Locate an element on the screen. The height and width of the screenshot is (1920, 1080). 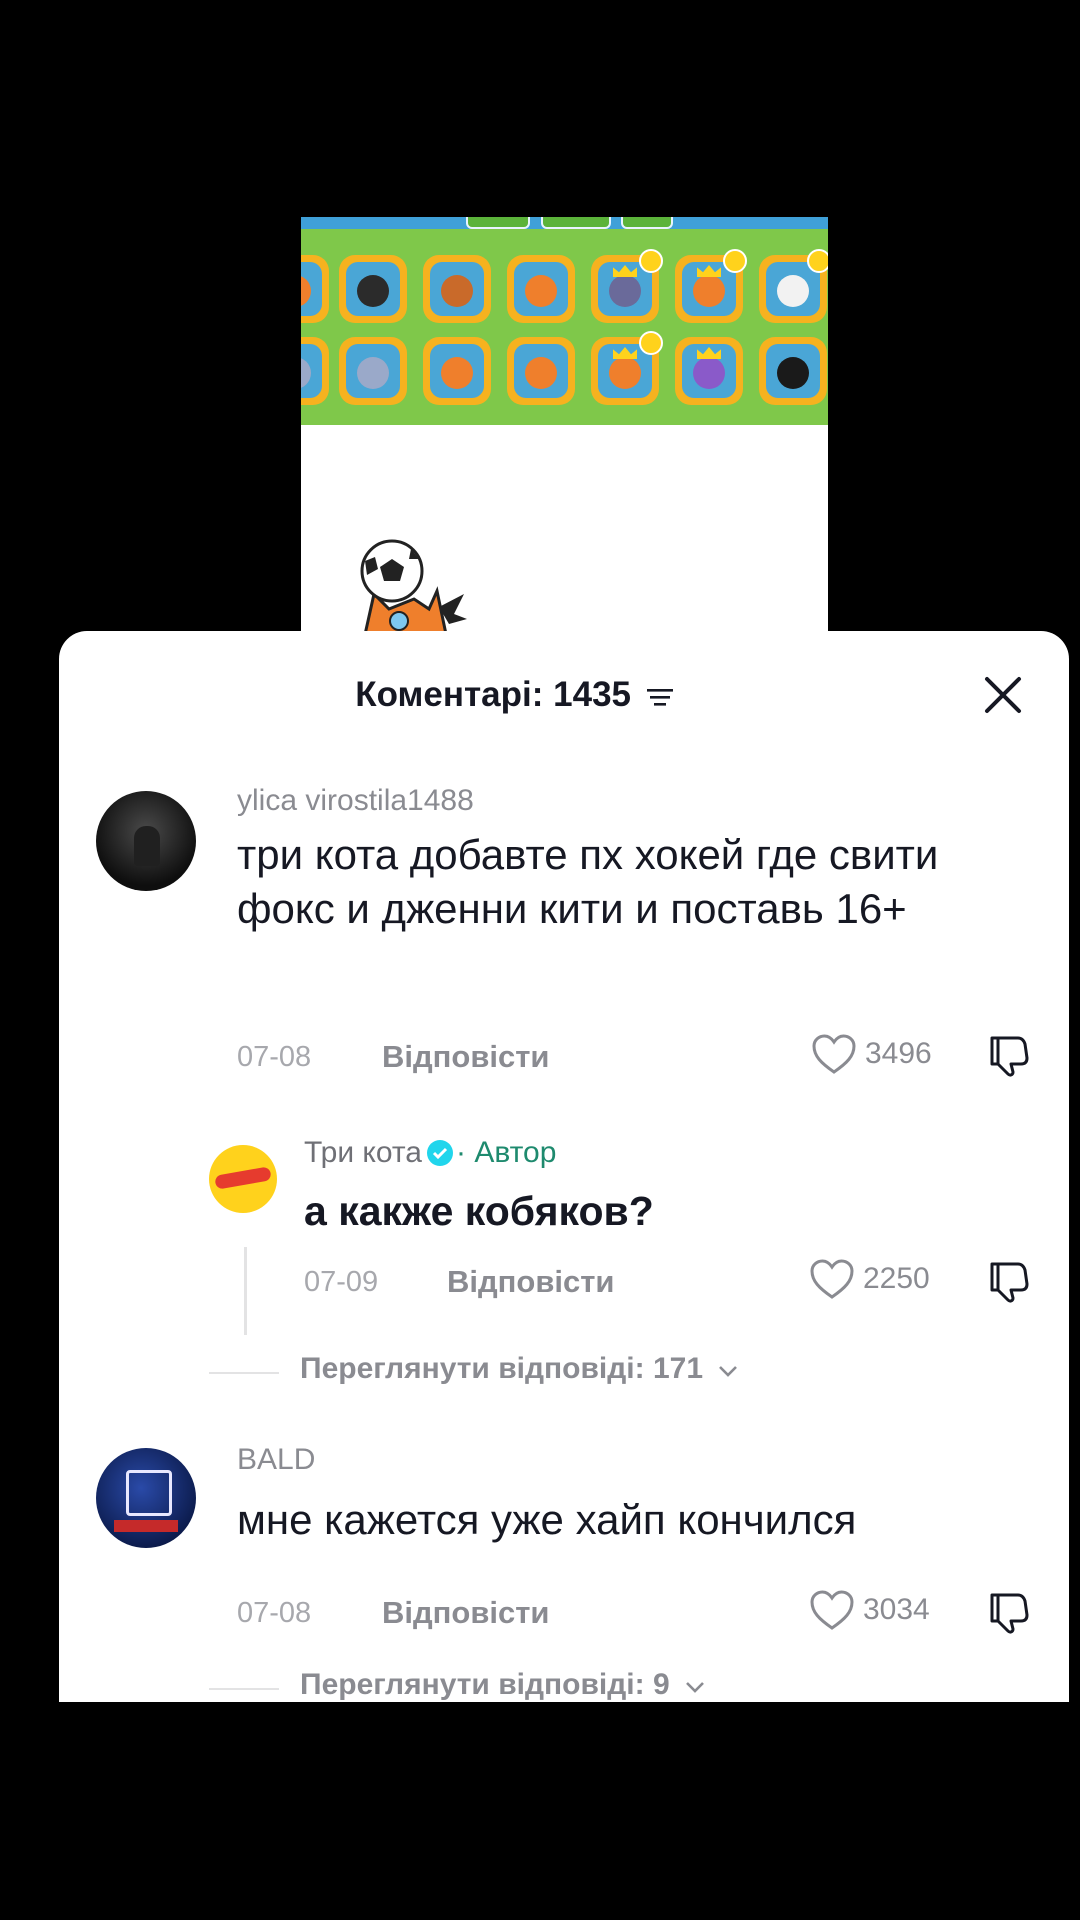
like-count: 3034 is located at coordinates (896, 1609).